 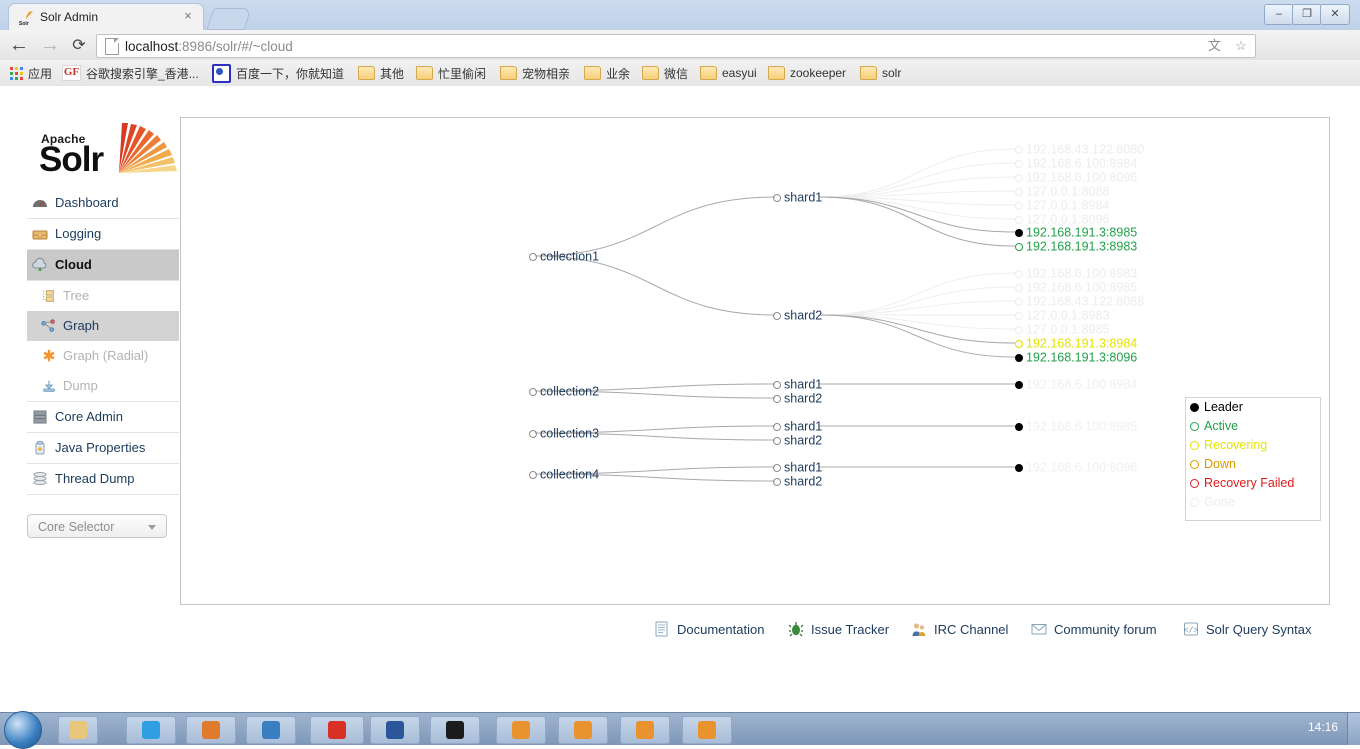 I want to click on window-maximize-button: ❐, so click(x=1307, y=14).